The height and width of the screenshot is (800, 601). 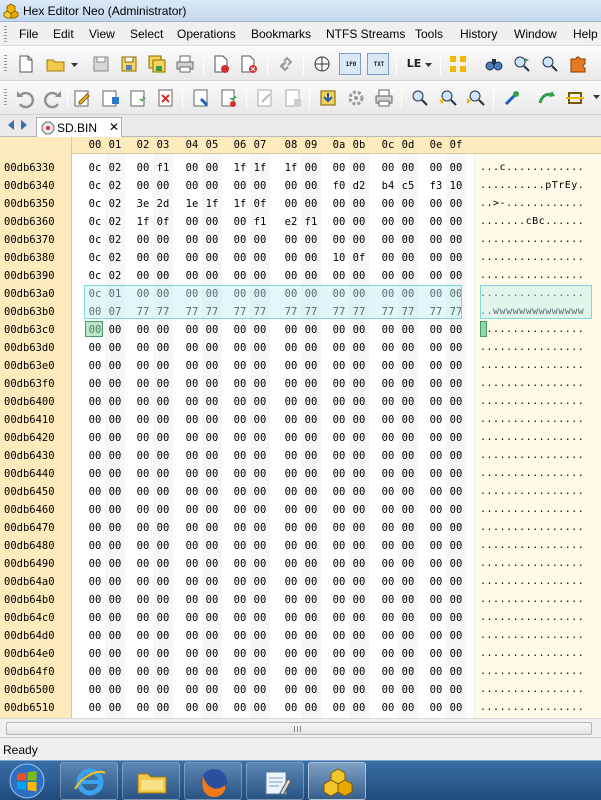 What do you see at coordinates (420, 98) in the screenshot?
I see `zoom-button` at bounding box center [420, 98].